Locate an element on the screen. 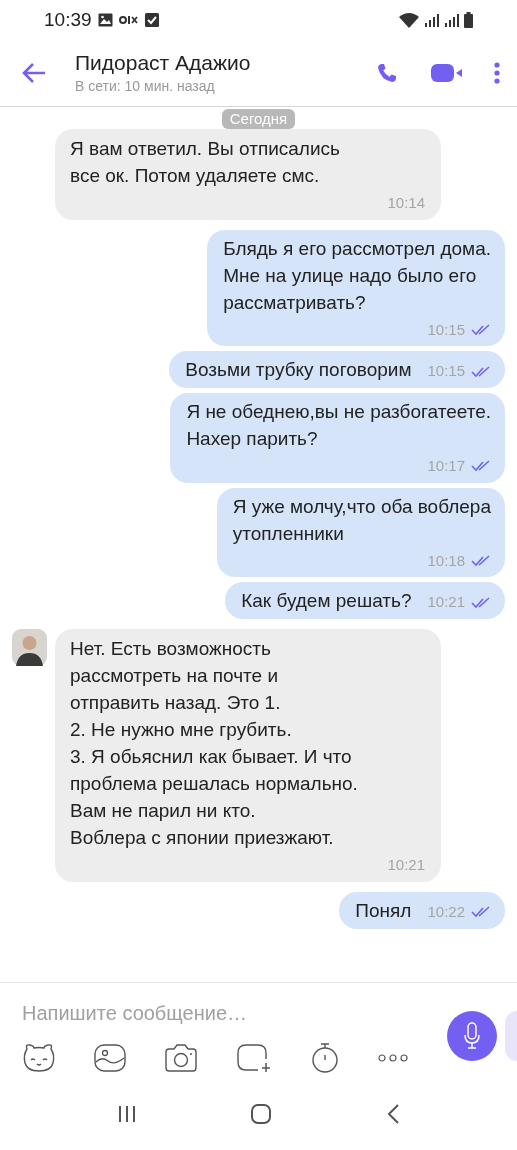 The image size is (517, 1150). status-time: 10:39 is located at coordinates (68, 19).